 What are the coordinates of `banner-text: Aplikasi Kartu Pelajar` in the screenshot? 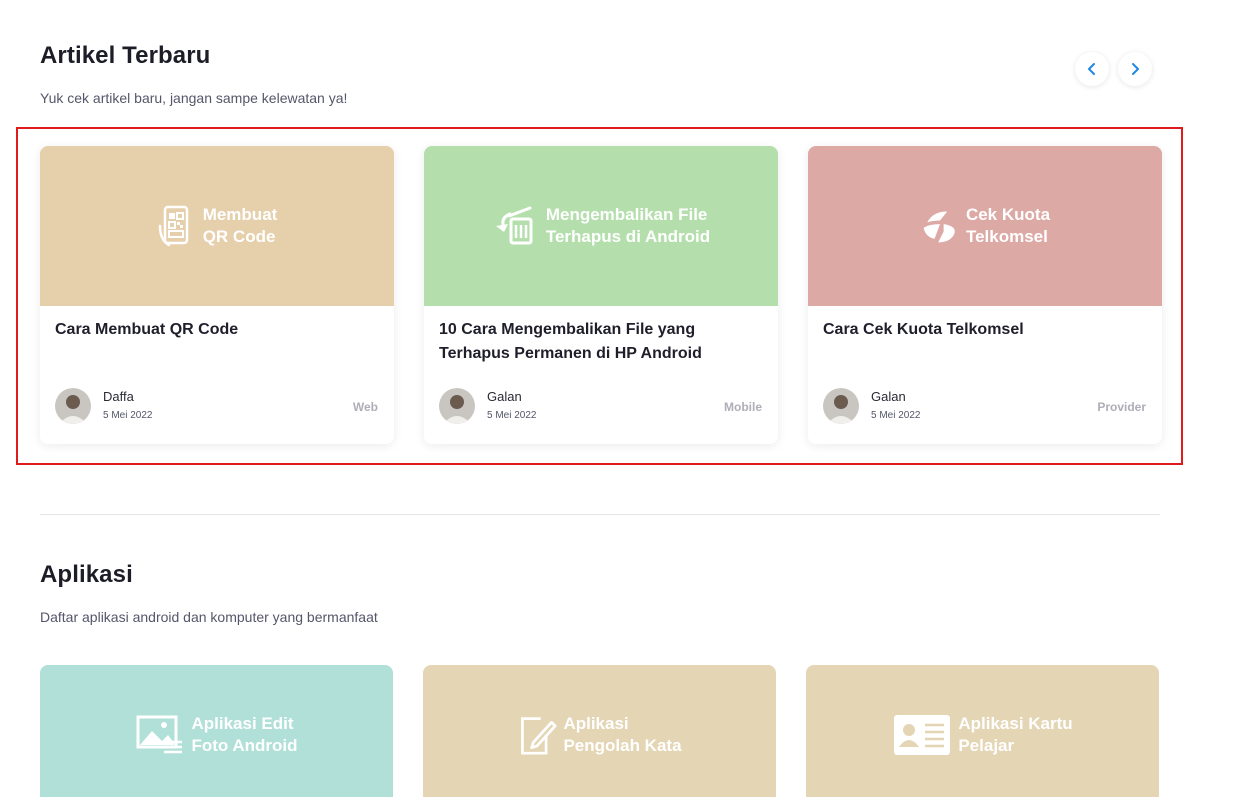 It's located at (1015, 734).